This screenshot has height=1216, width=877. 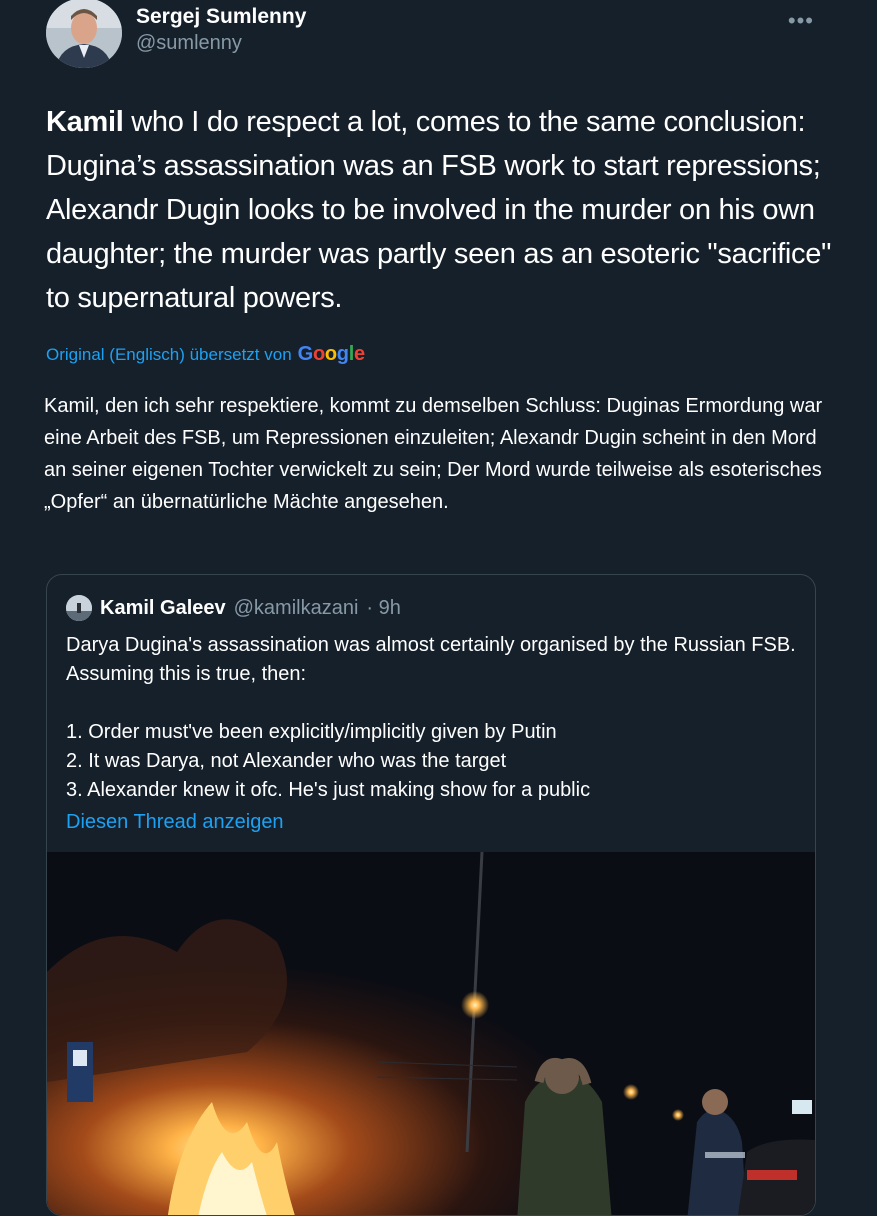 I want to click on author-handle: @sumlenny, so click(x=221, y=43).